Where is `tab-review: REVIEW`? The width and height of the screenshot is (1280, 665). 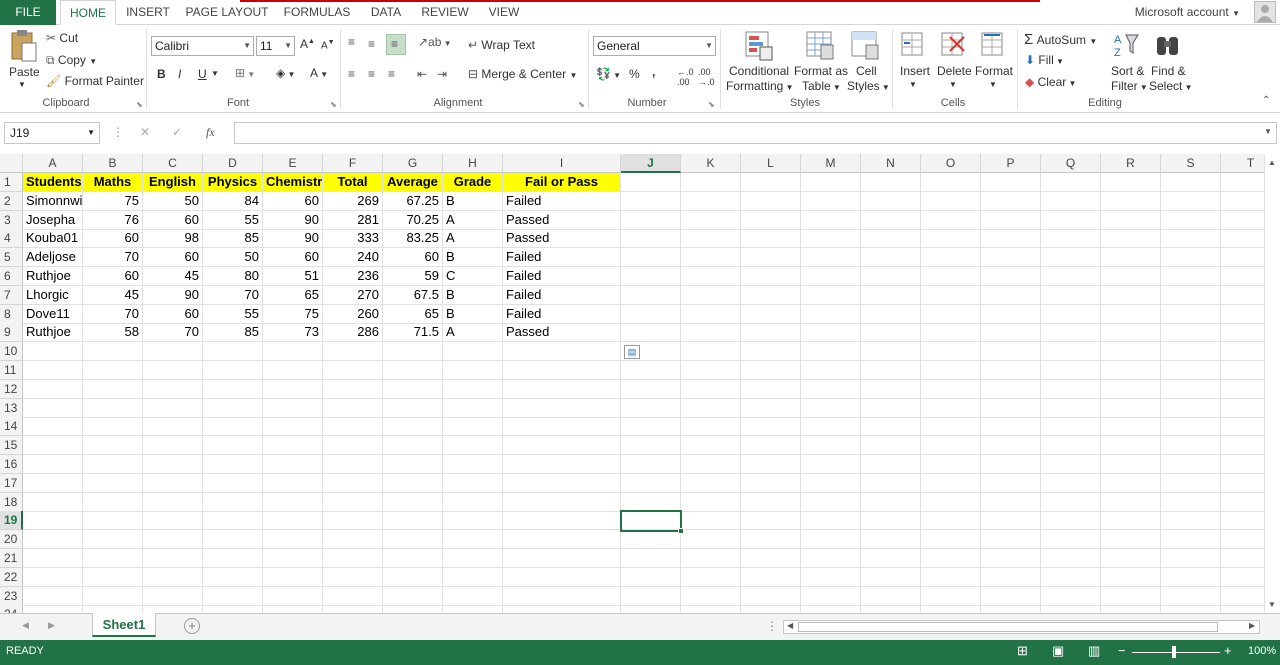
tab-review: REVIEW is located at coordinates (445, 12).